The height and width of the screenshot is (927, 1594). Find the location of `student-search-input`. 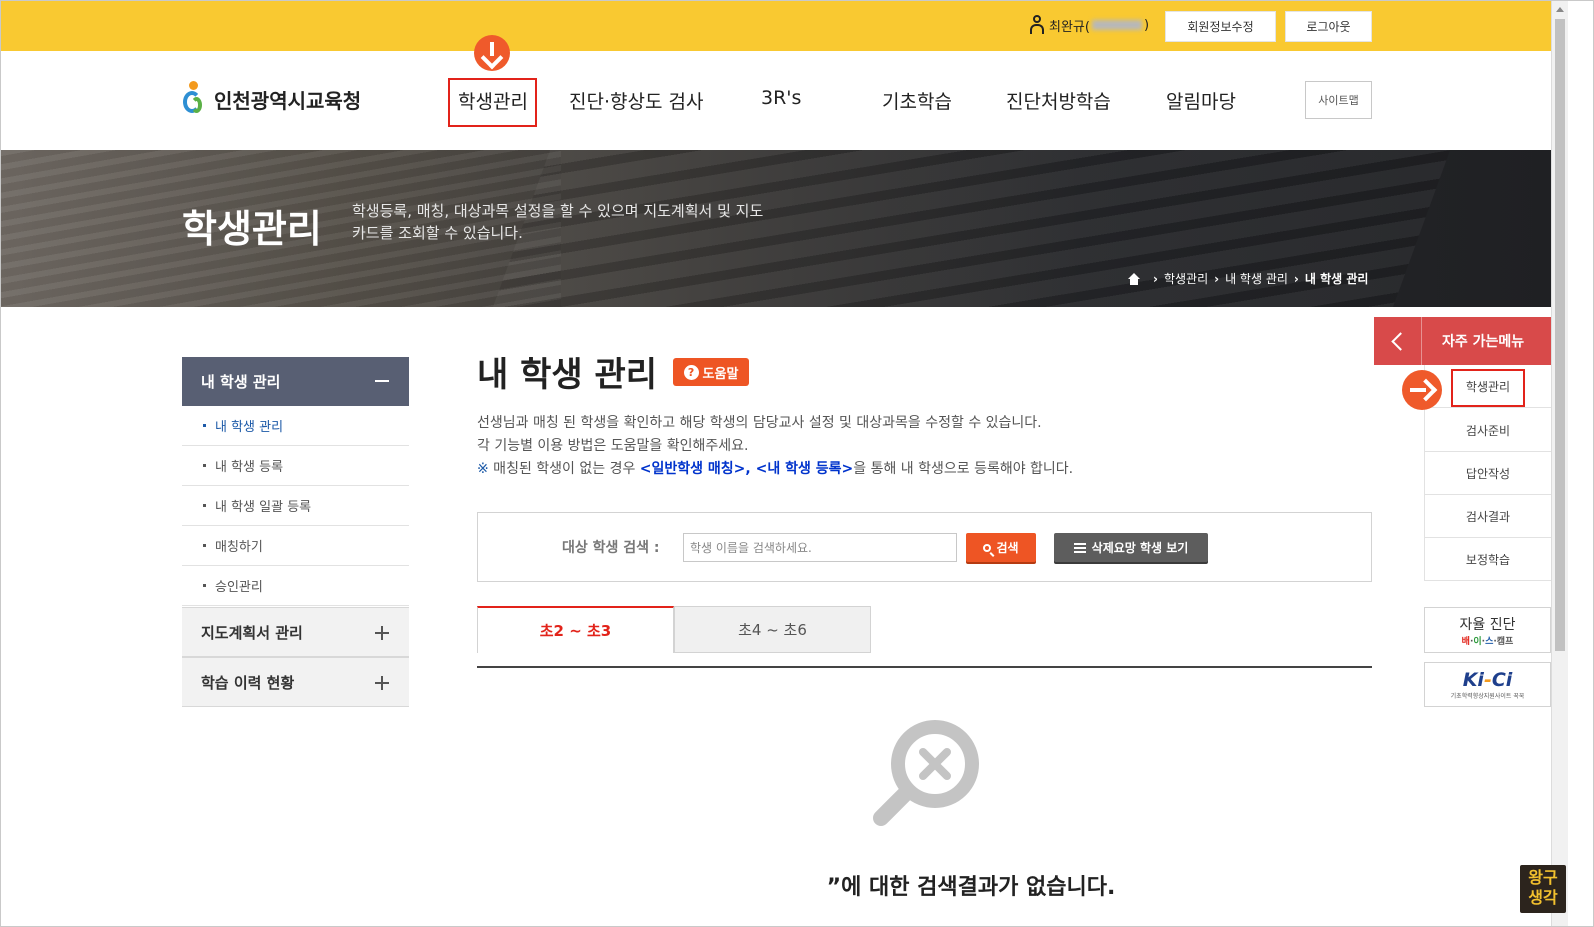

student-search-input is located at coordinates (820, 547).